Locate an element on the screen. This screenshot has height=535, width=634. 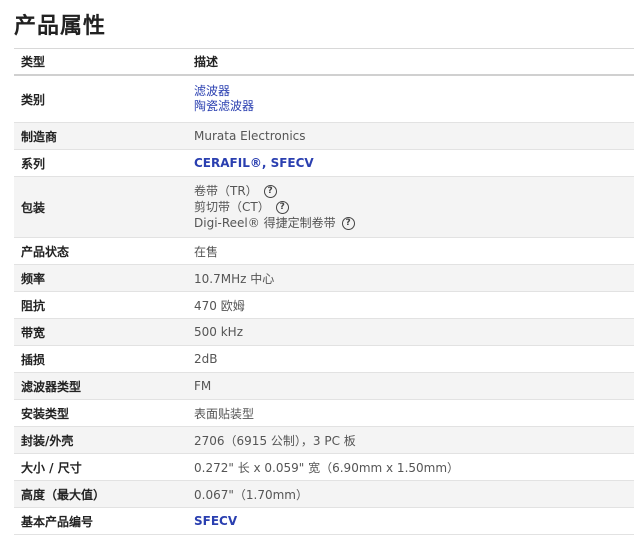
label-impedance: 阻抗 is located at coordinates (100, 305).